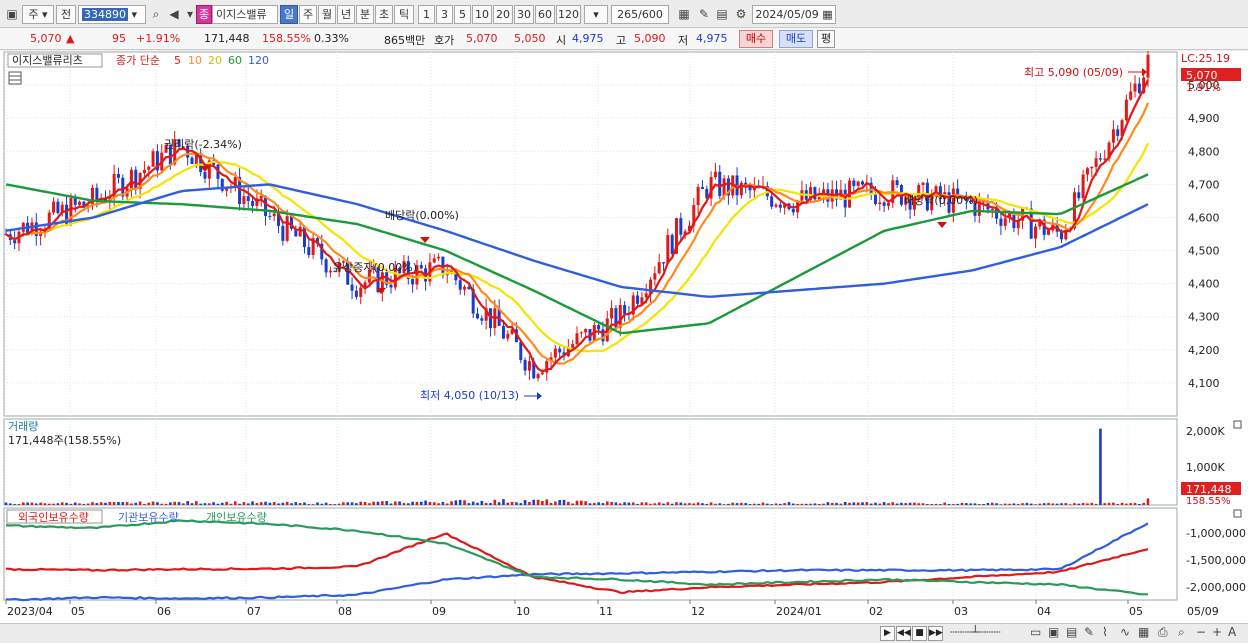 This screenshot has height=643, width=1248. What do you see at coordinates (1125, 632) in the screenshot?
I see `trend-icon: ∿` at bounding box center [1125, 632].